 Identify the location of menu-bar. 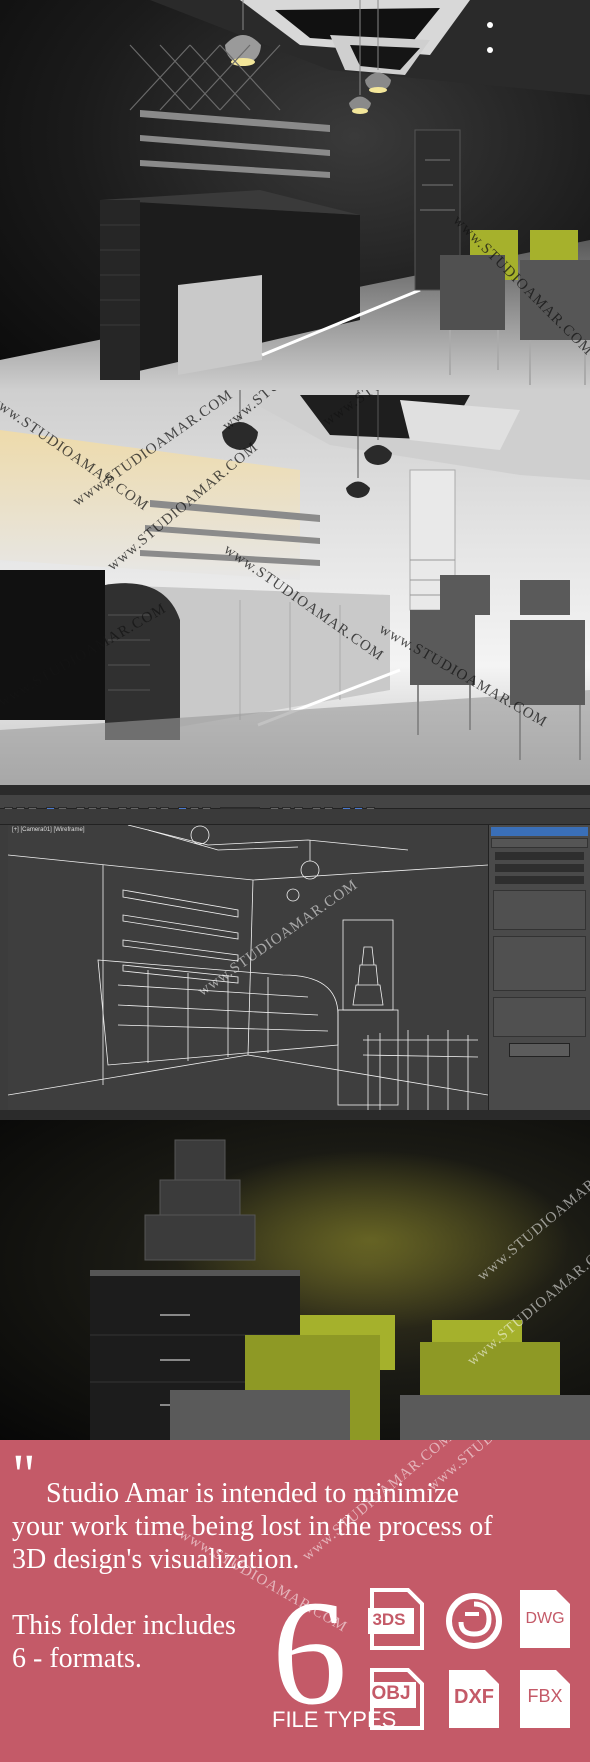
(295, 790).